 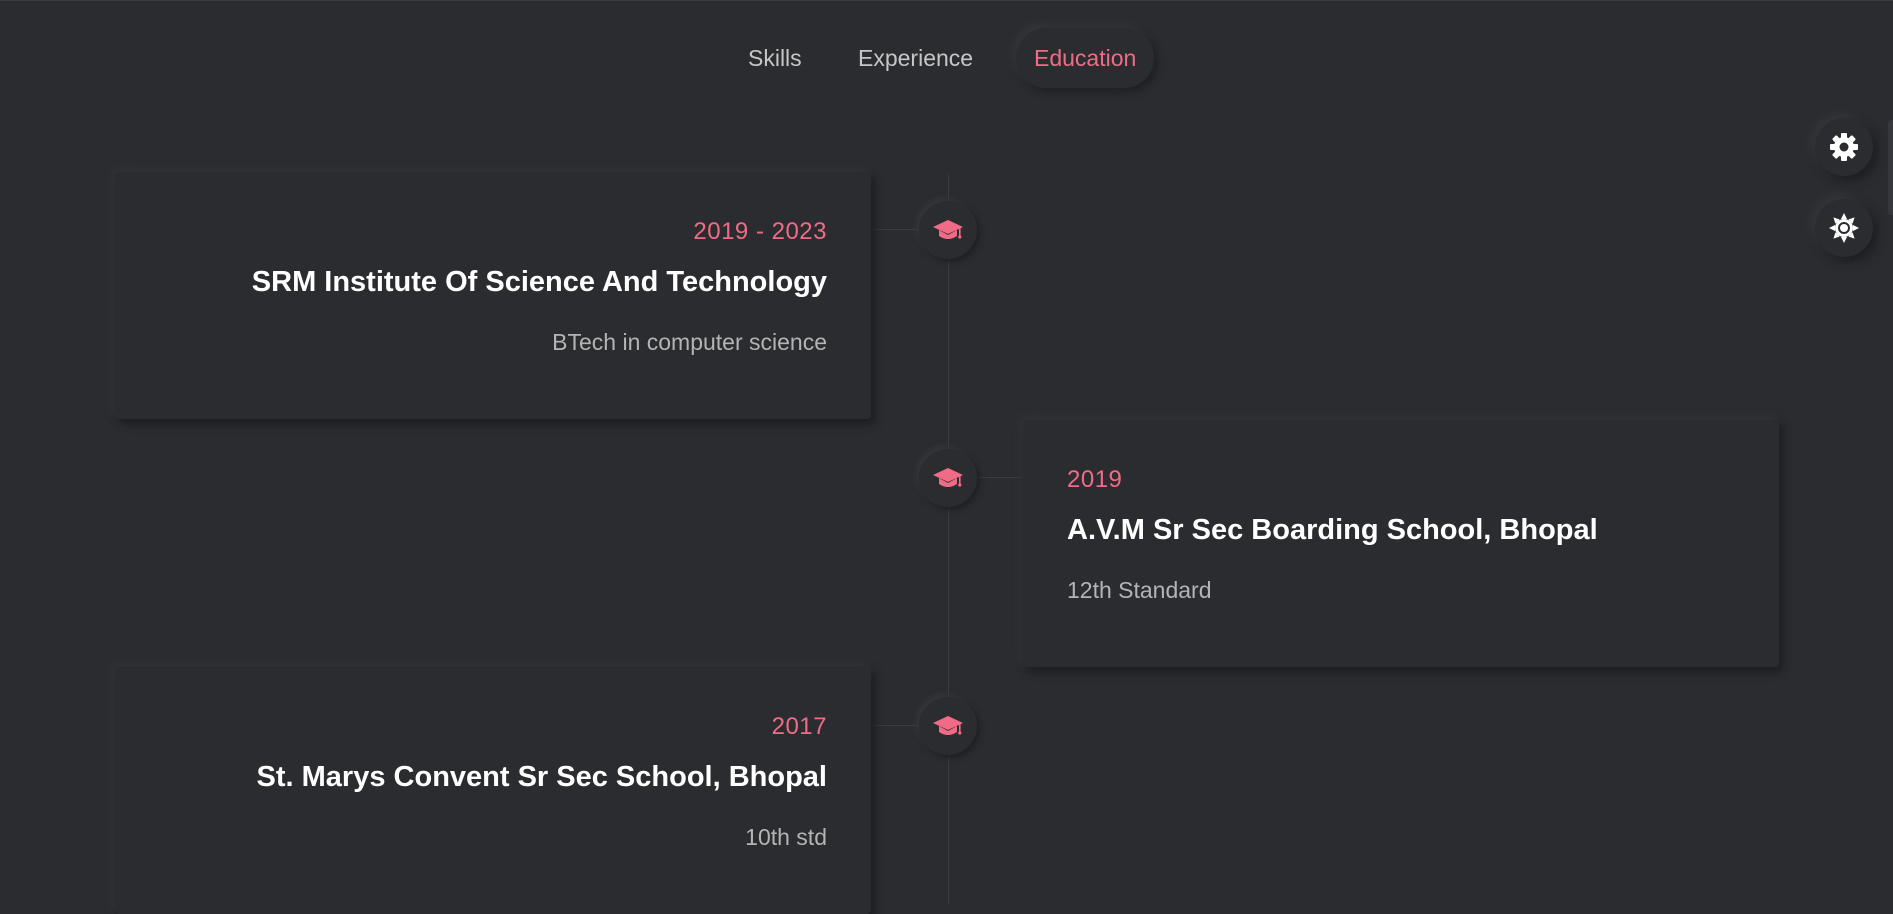 I want to click on education-date: 2019, so click(x=1095, y=479).